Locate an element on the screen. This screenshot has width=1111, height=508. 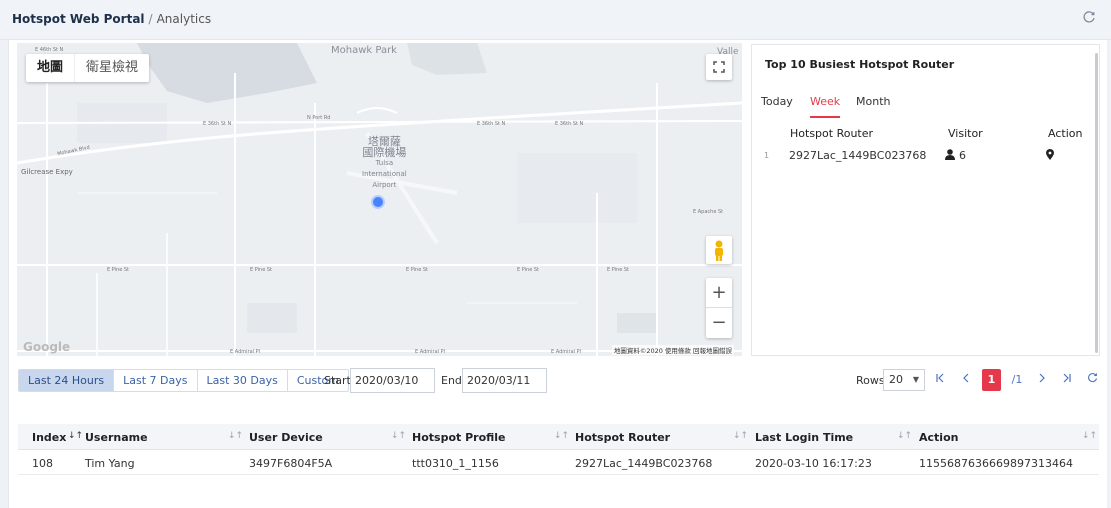
rows-label: Rows is located at coordinates (870, 380).